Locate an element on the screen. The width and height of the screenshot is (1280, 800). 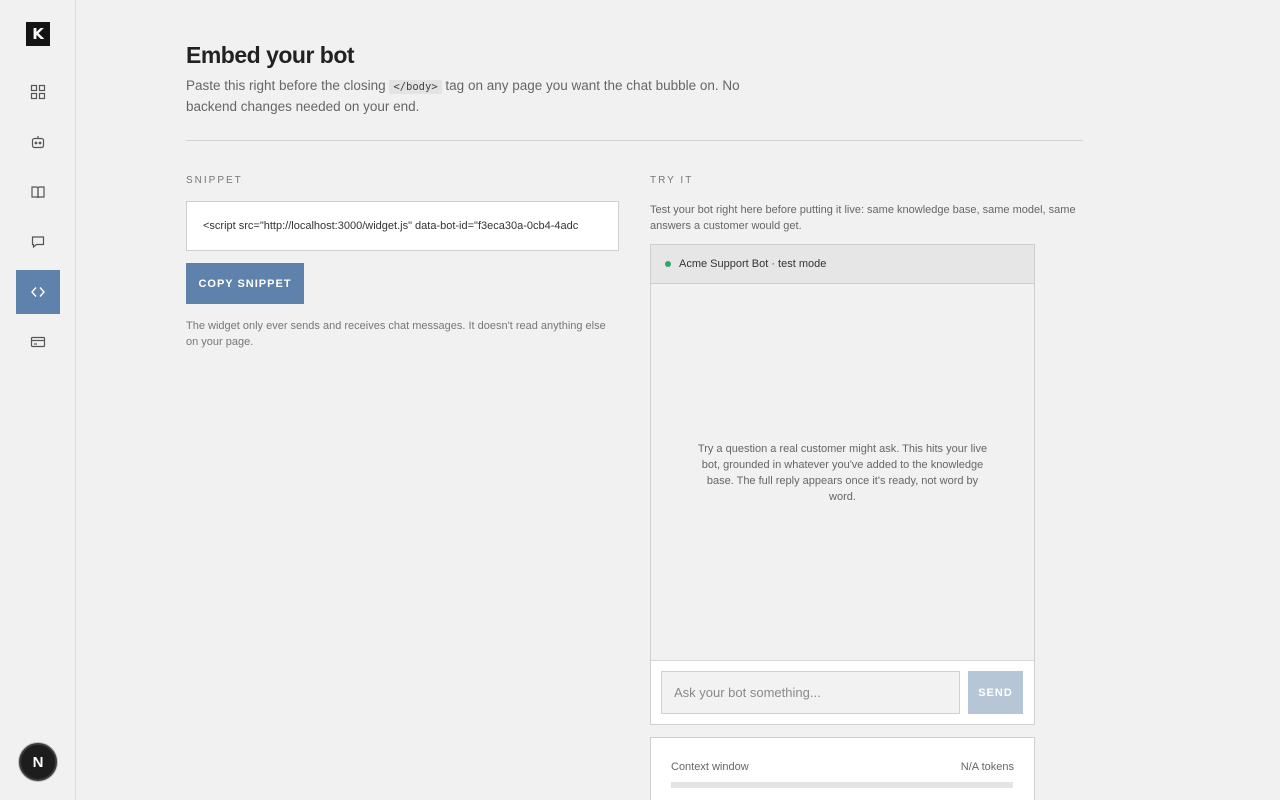
nav-conversations is located at coordinates (38, 242).